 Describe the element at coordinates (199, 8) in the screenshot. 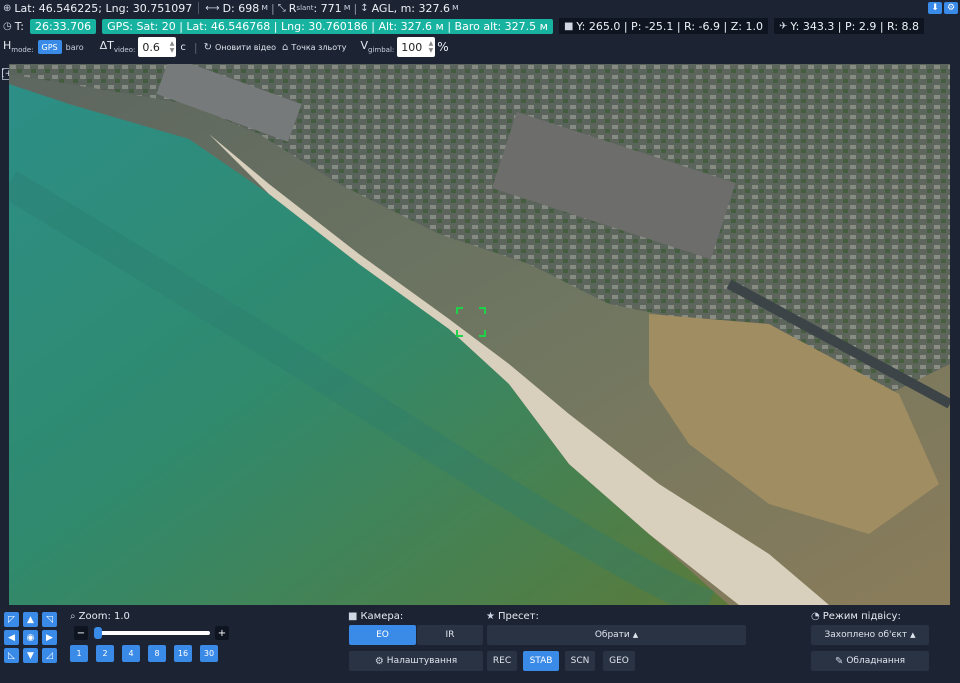

I see `divider` at that location.